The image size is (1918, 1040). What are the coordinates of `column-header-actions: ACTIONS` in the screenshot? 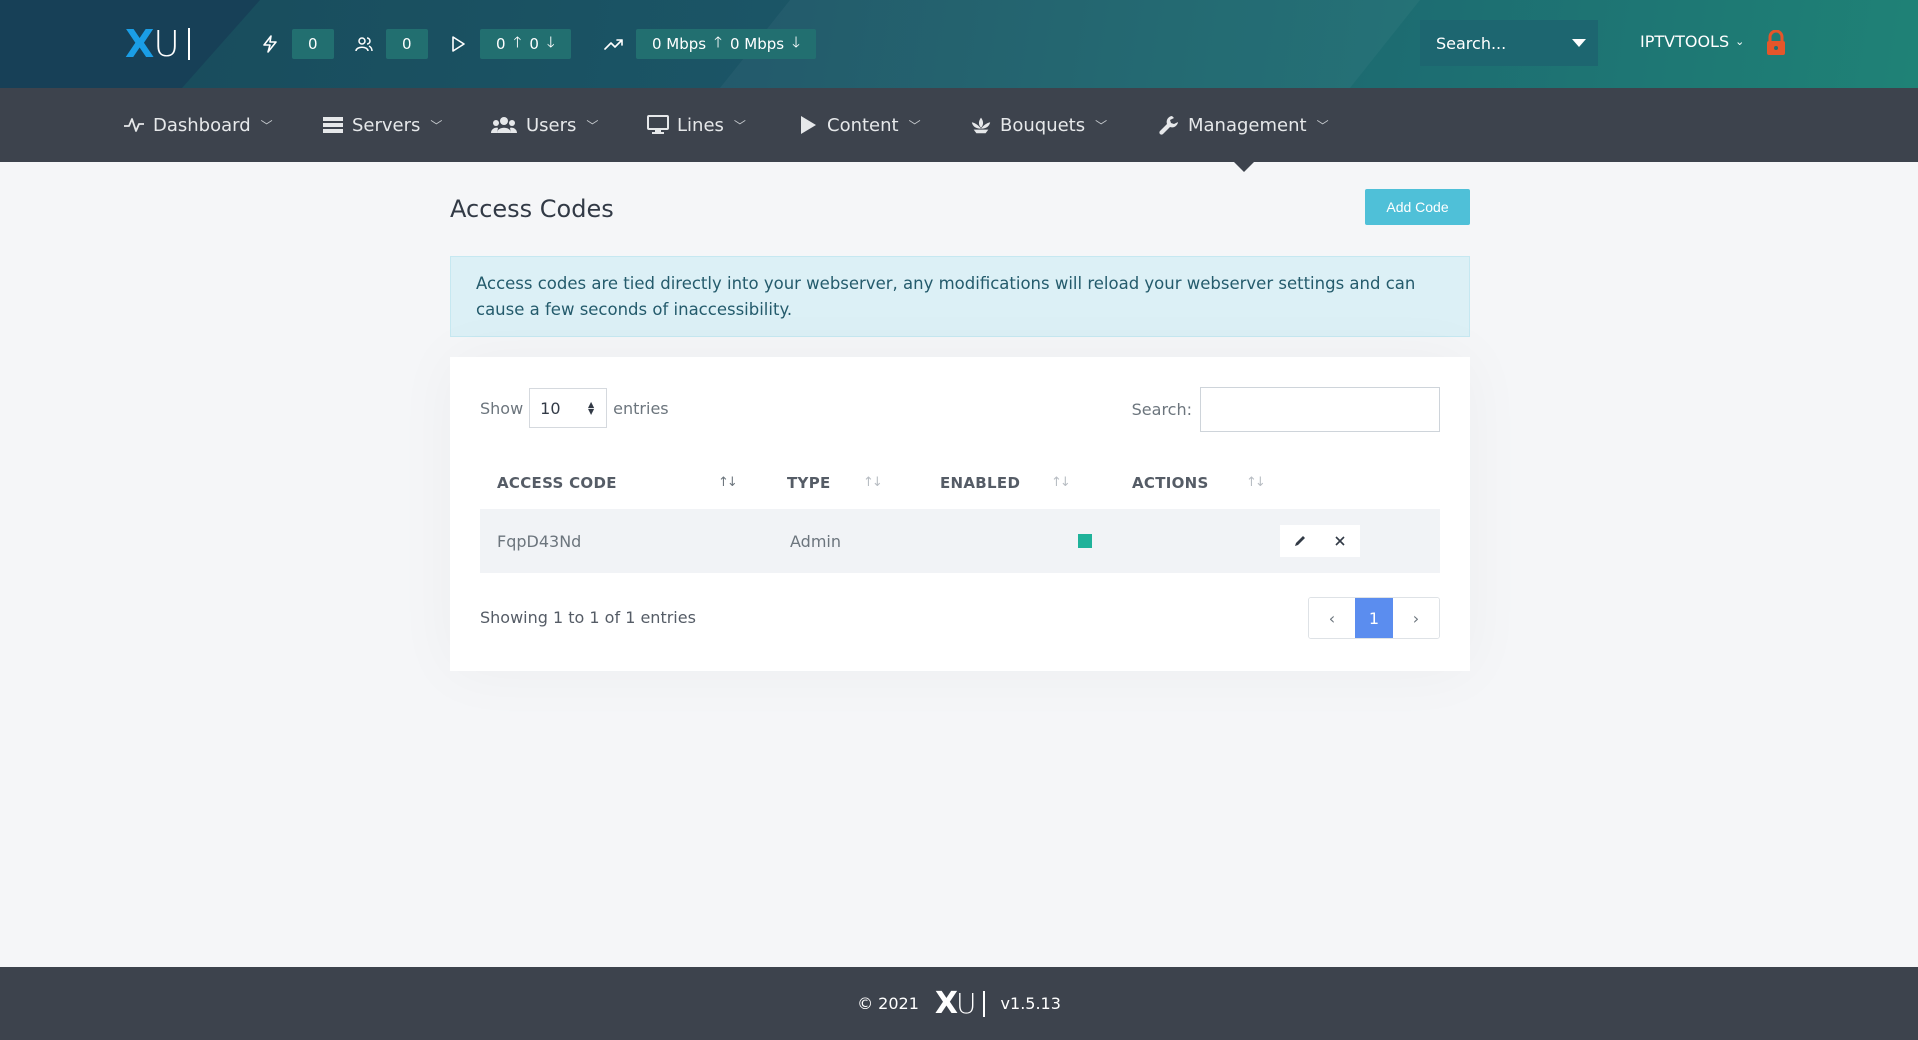 It's located at (1170, 483).